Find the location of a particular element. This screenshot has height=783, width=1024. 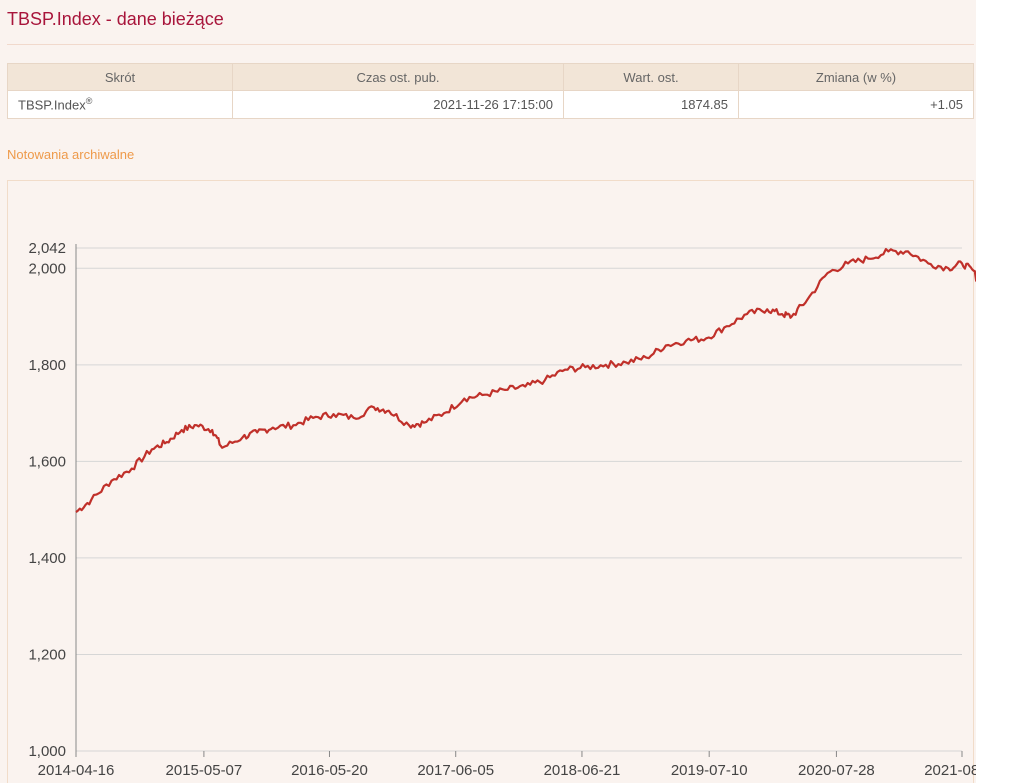

x-tick-label: 2017-06-05 is located at coordinates (455, 770).